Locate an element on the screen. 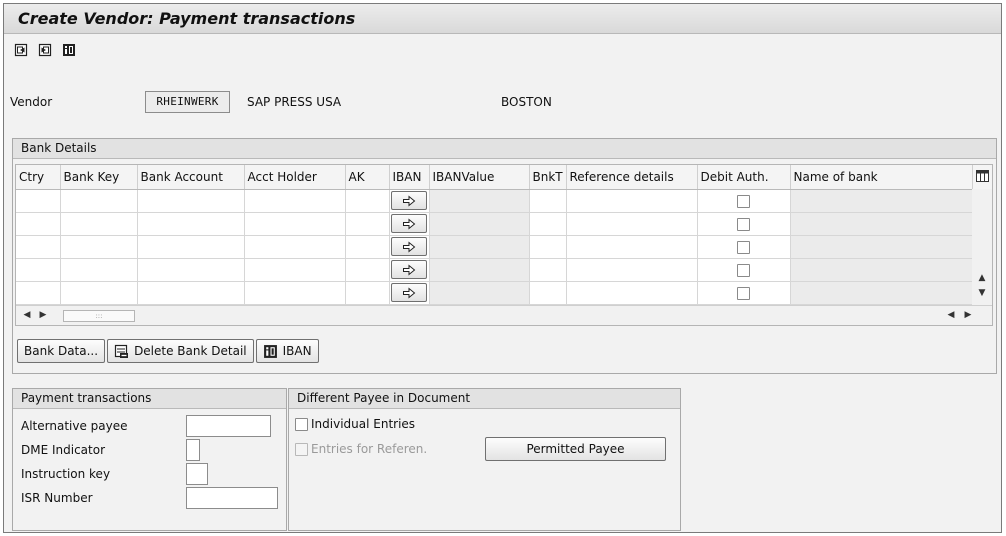  horizontal-scroll-thumb: ::: is located at coordinates (99, 316).